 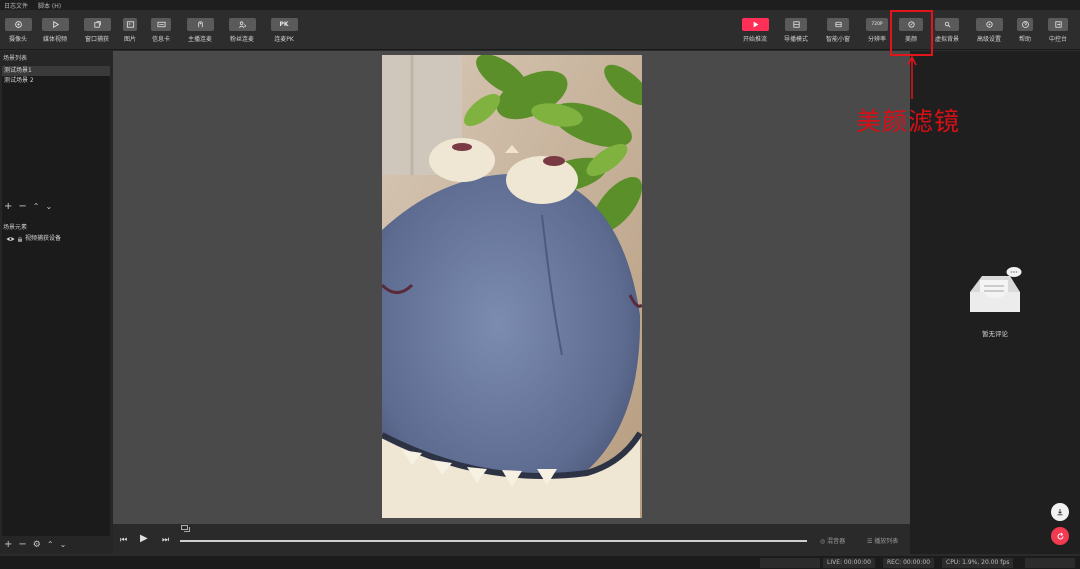 I want to click on pk-button: PK 连麦PK, so click(x=284, y=34).